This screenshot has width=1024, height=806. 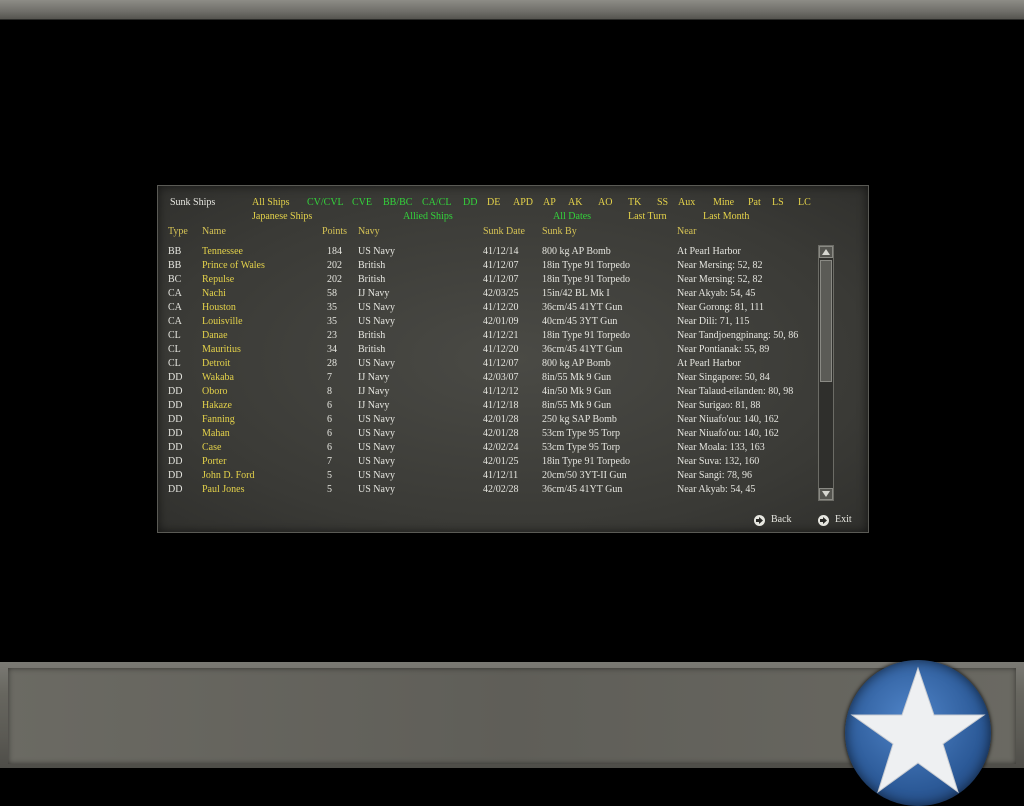 I want to click on cell-sunk-date: 41/12/21, so click(x=501, y=335).